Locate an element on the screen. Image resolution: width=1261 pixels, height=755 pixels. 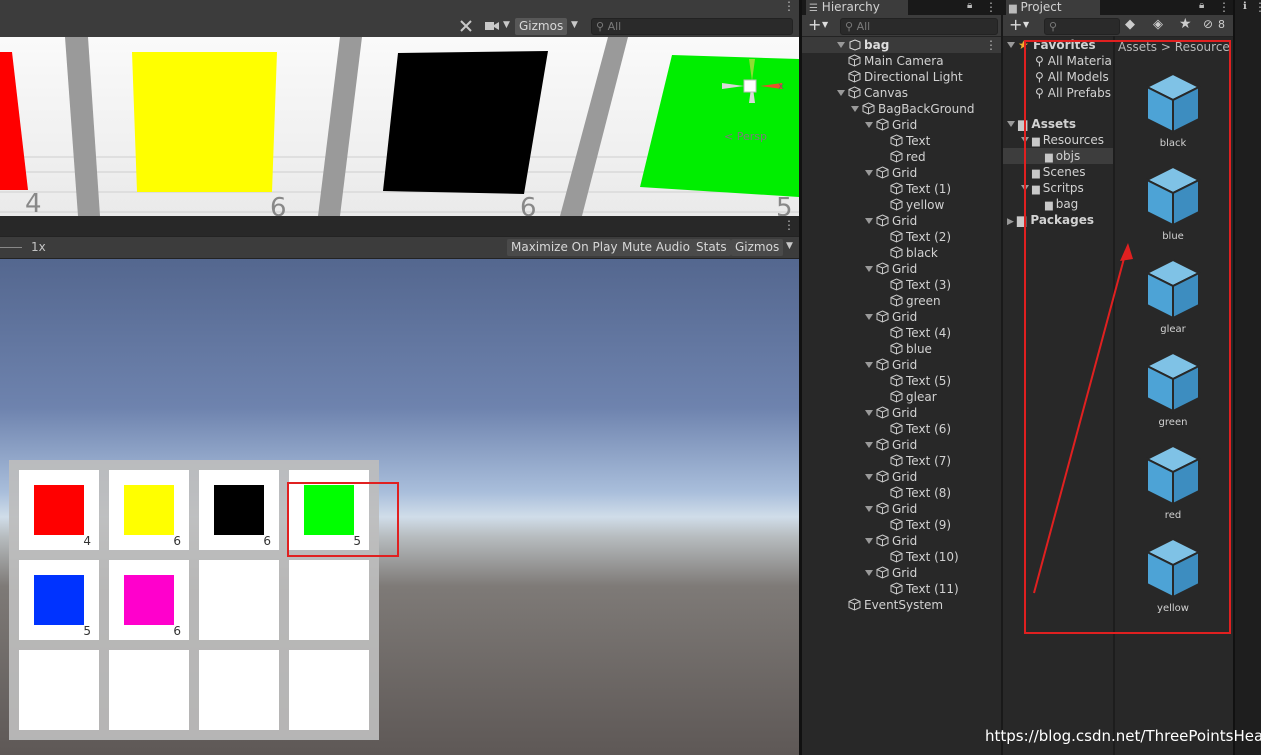
hierarchy-item: green is located at coordinates (910, 301).